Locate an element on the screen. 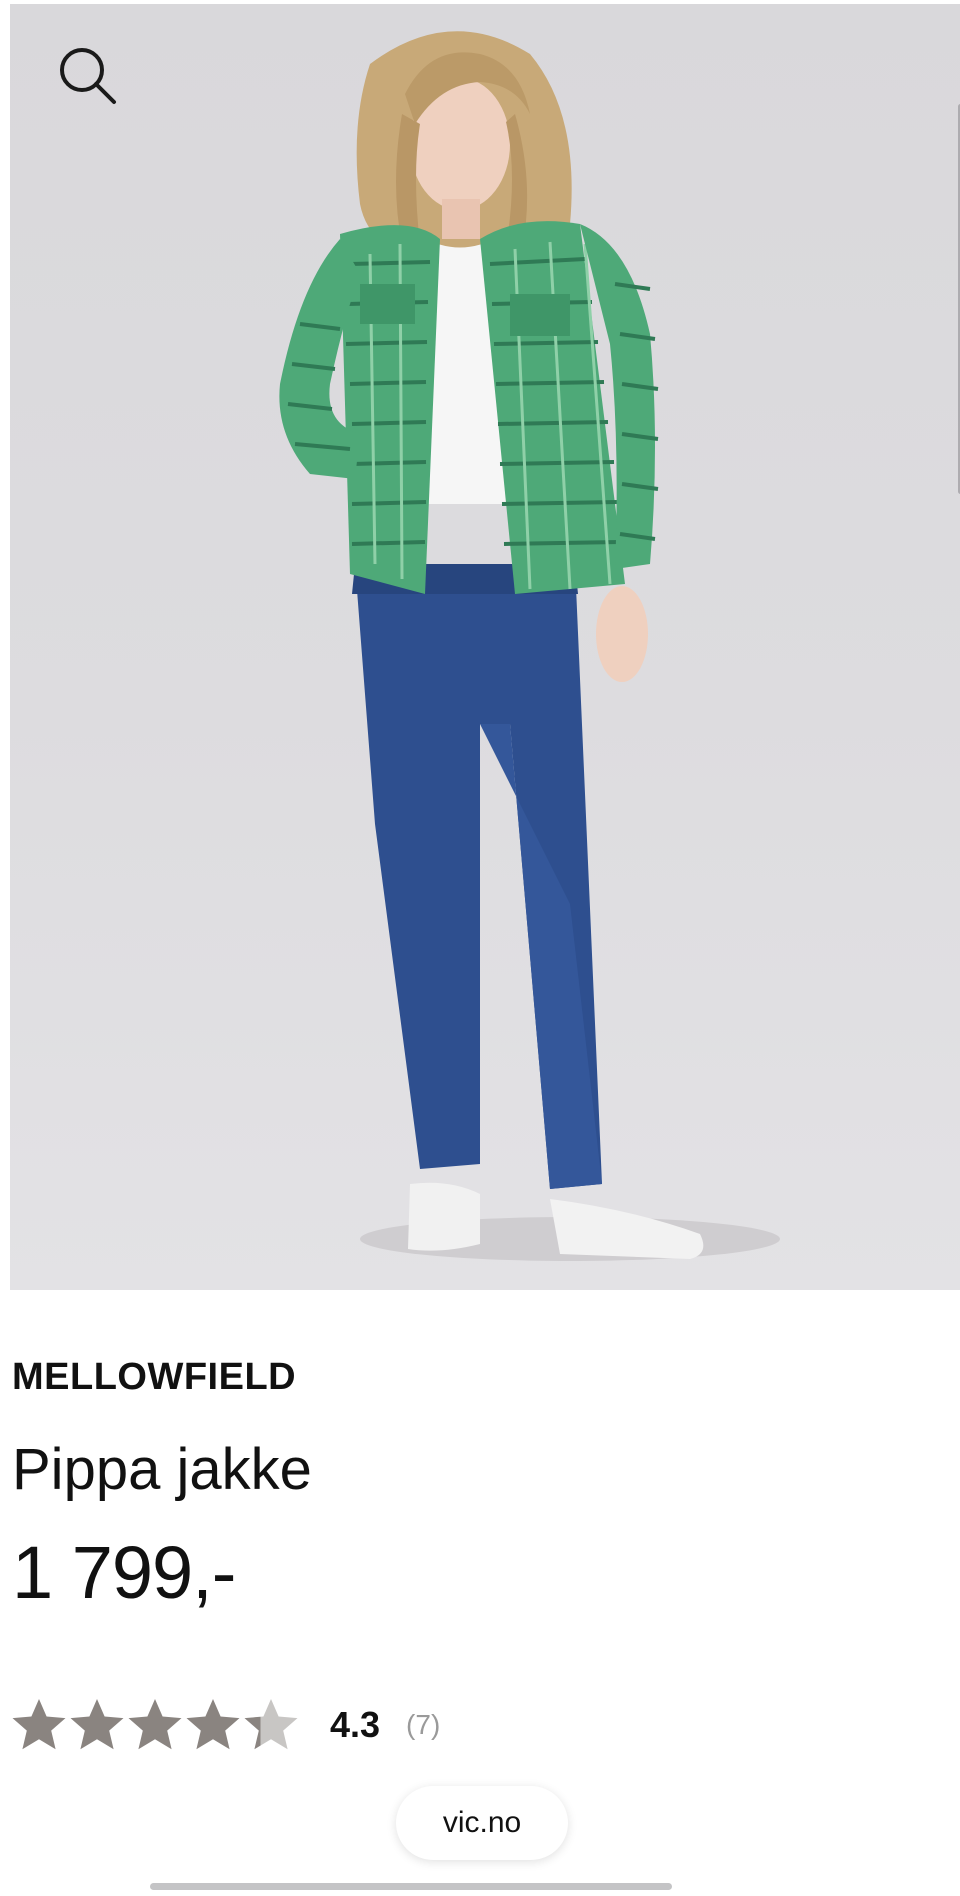 The image size is (960, 1896). browser-url-bar: vic.no is located at coordinates (482, 1823).